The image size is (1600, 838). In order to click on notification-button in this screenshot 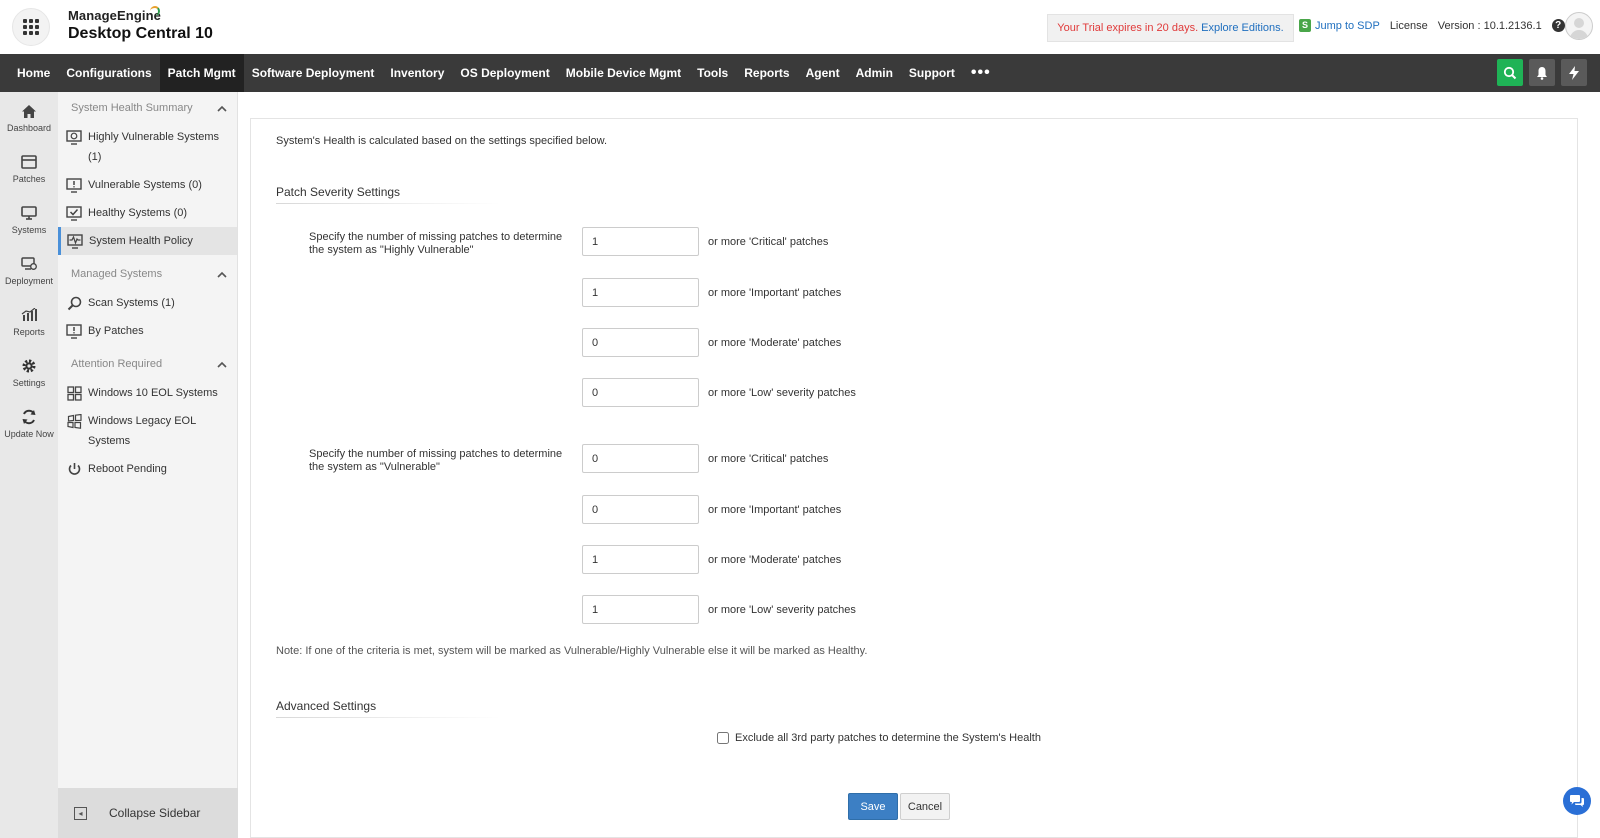, I will do `click(1542, 72)`.